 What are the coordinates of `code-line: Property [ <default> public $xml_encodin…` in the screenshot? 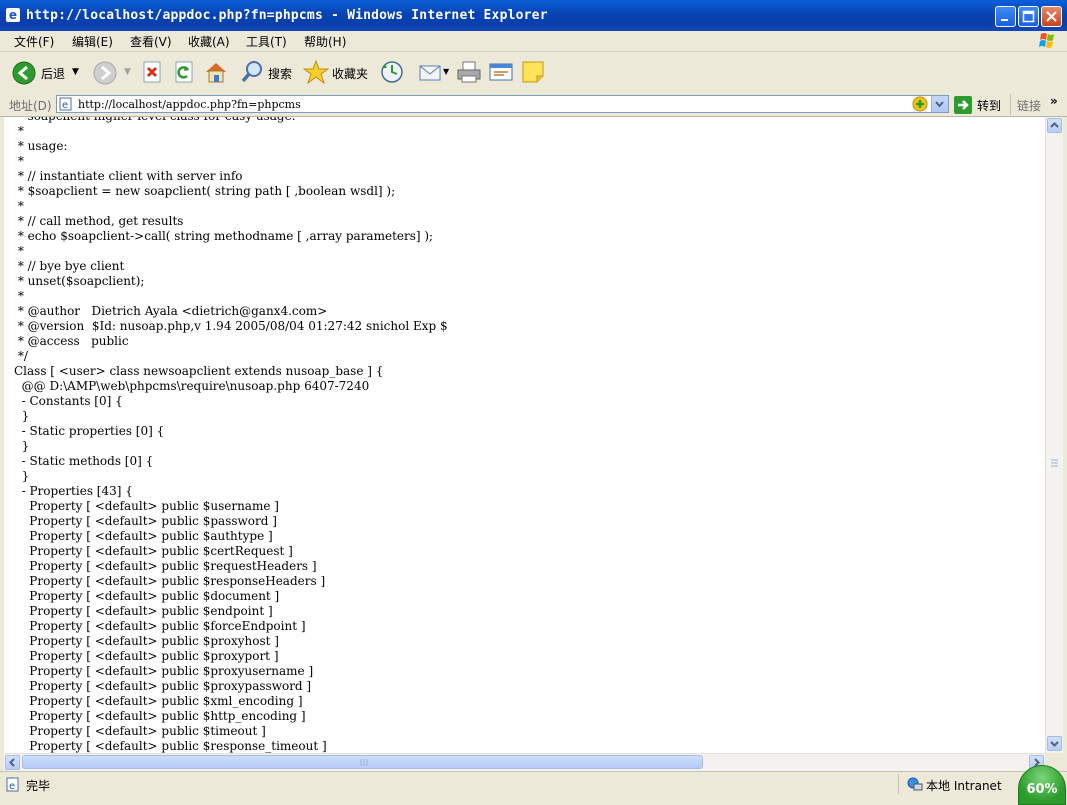 It's located at (158, 701).